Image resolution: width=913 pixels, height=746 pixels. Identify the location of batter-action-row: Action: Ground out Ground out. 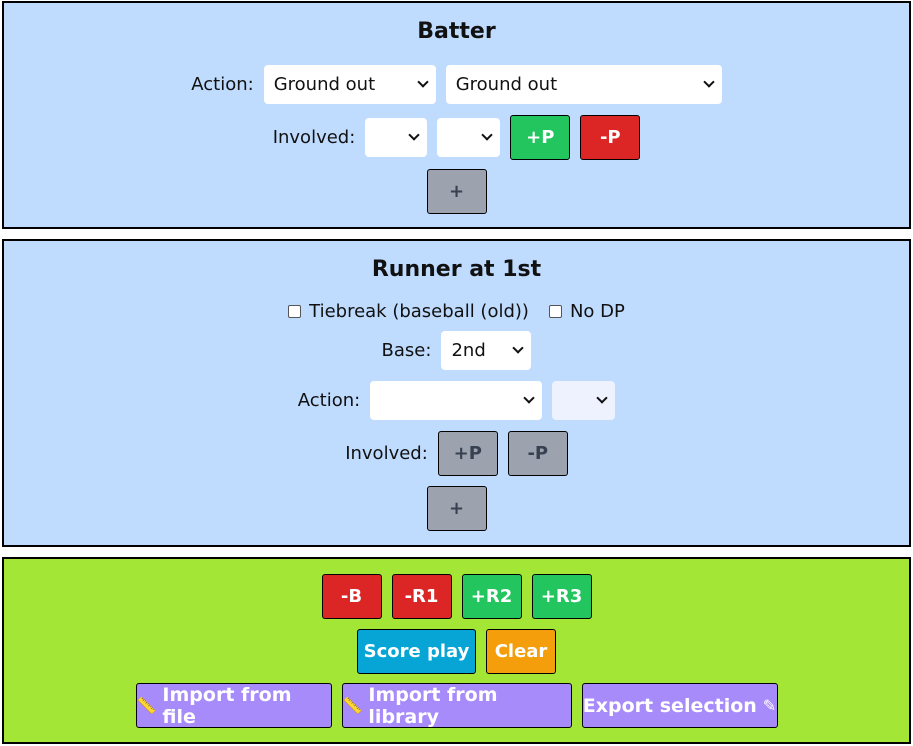
(456, 84).